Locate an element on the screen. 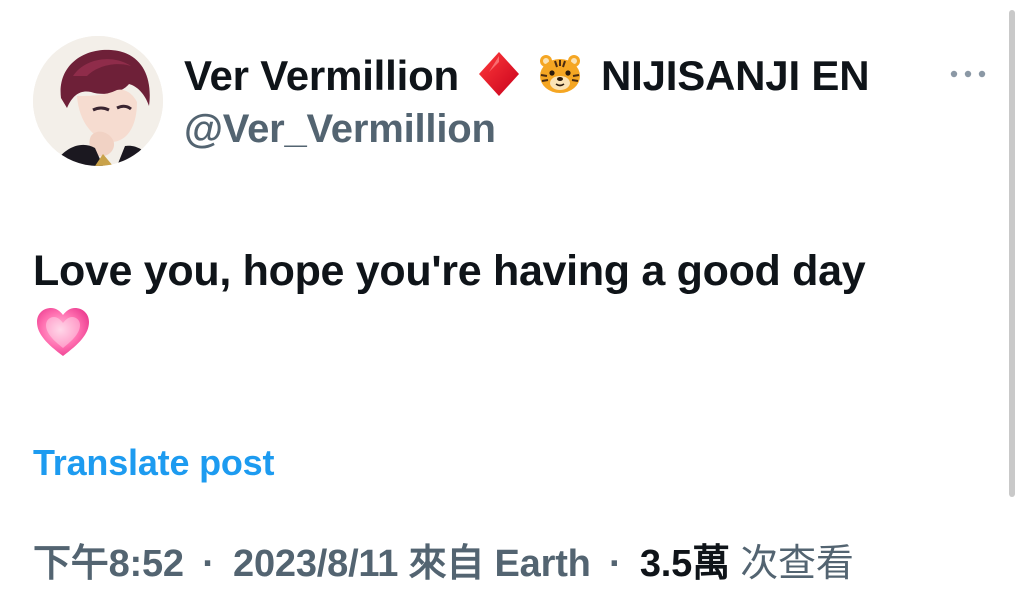 The image size is (1024, 594). post-source: 來自 Earth is located at coordinates (499, 564).